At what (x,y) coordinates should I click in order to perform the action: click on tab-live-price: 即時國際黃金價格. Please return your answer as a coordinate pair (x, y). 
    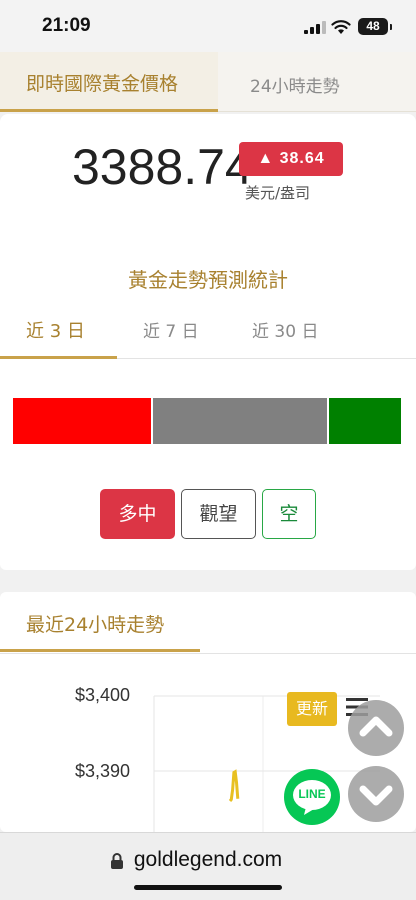
    Looking at the image, I should click on (109, 82).